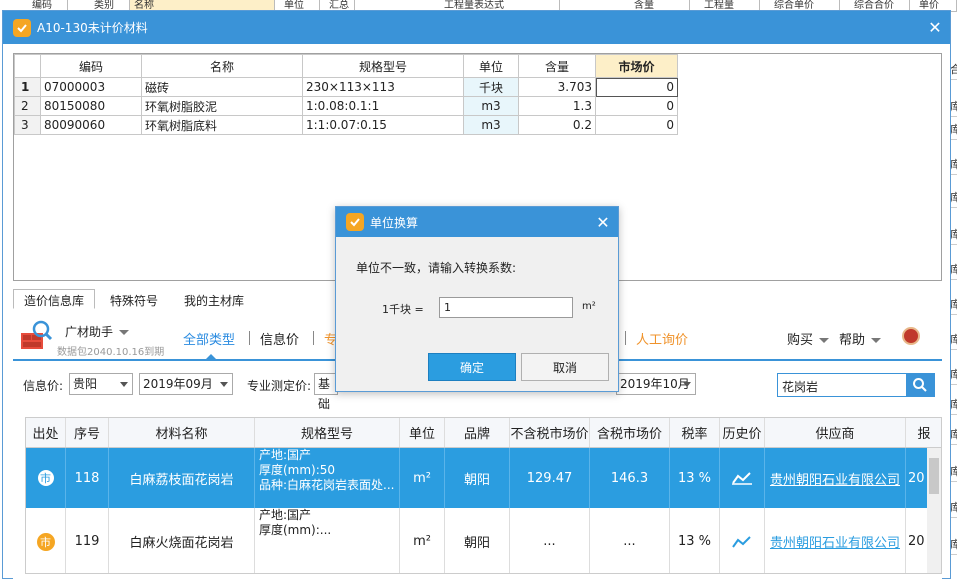  I want to click on modal-title-bar: 单位换算 ✕, so click(477, 222).